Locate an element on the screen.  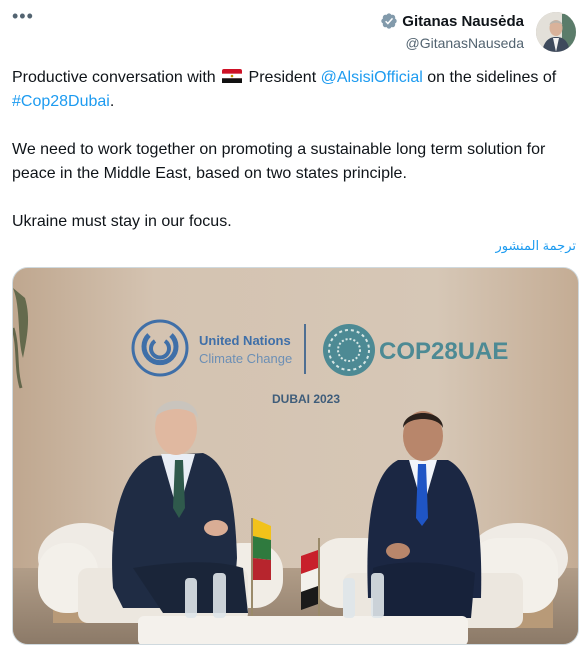
un-line1: United Nations is located at coordinates (245, 340).